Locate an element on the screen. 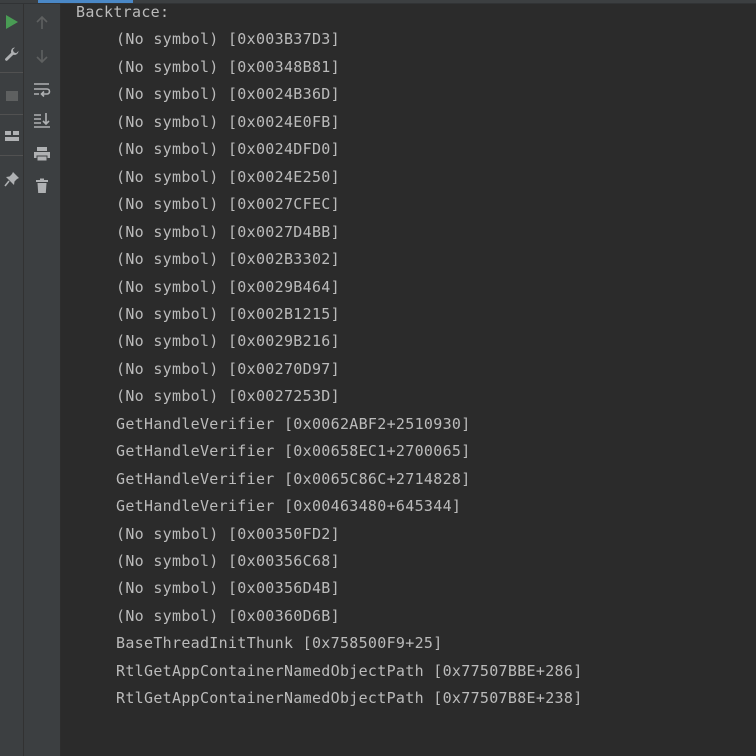  trash-icon is located at coordinates (42, 185).